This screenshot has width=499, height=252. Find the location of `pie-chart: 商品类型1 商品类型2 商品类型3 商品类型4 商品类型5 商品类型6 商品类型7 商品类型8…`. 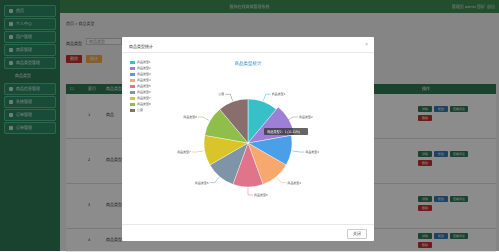

pie-chart: 商品类型1 商品类型2 商品类型3 商品类型4 商品类型5 商品类型6 商品类型7 商品类型8… is located at coordinates (248, 144).